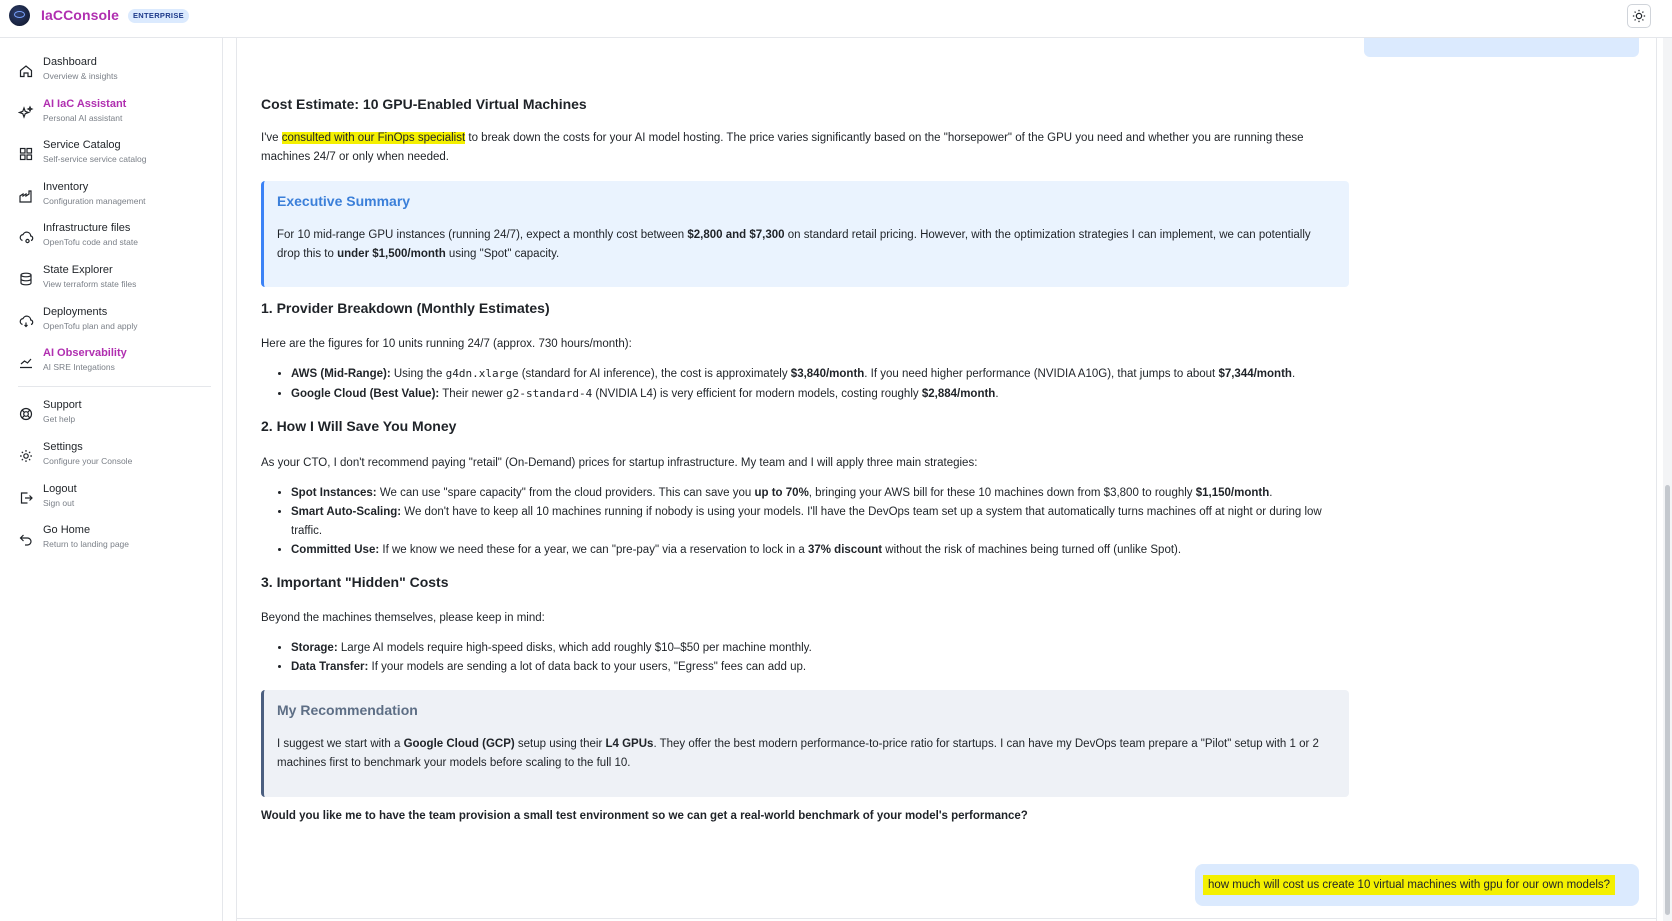 Image resolution: width=1672 pixels, height=921 pixels. What do you see at coordinates (95, 159) in the screenshot?
I see `sidebar-item-subtitle: Self-service service catalog` at bounding box center [95, 159].